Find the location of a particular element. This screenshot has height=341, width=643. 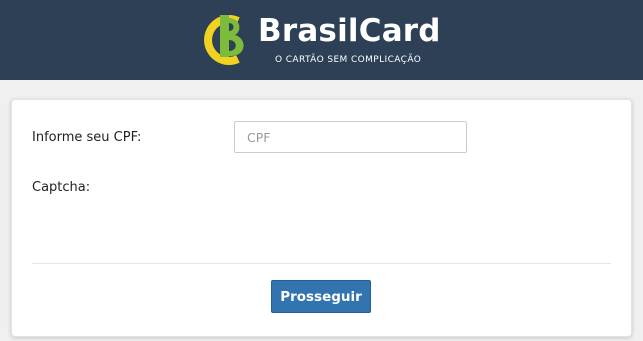

cpf-label: Informe seu CPF: is located at coordinates (87, 137).